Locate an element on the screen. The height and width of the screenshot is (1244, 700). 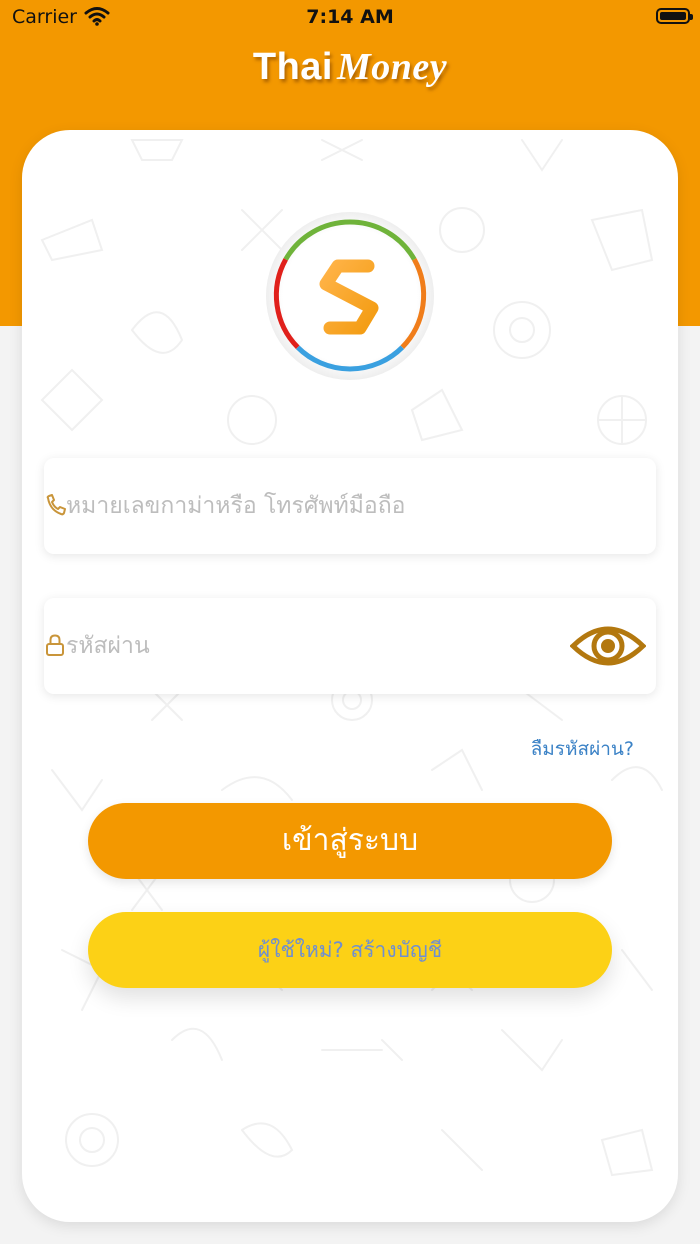
status-time: 7:14 AM is located at coordinates (350, 17).